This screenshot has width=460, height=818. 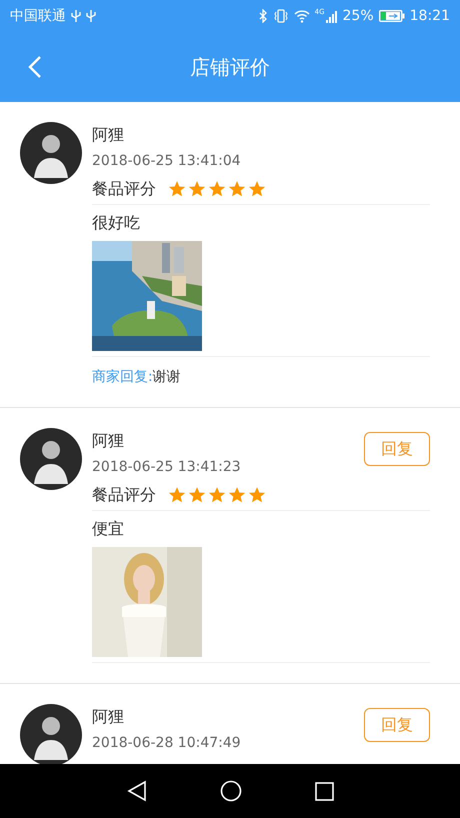 I want to click on clock-time: 18:21, so click(x=430, y=16).